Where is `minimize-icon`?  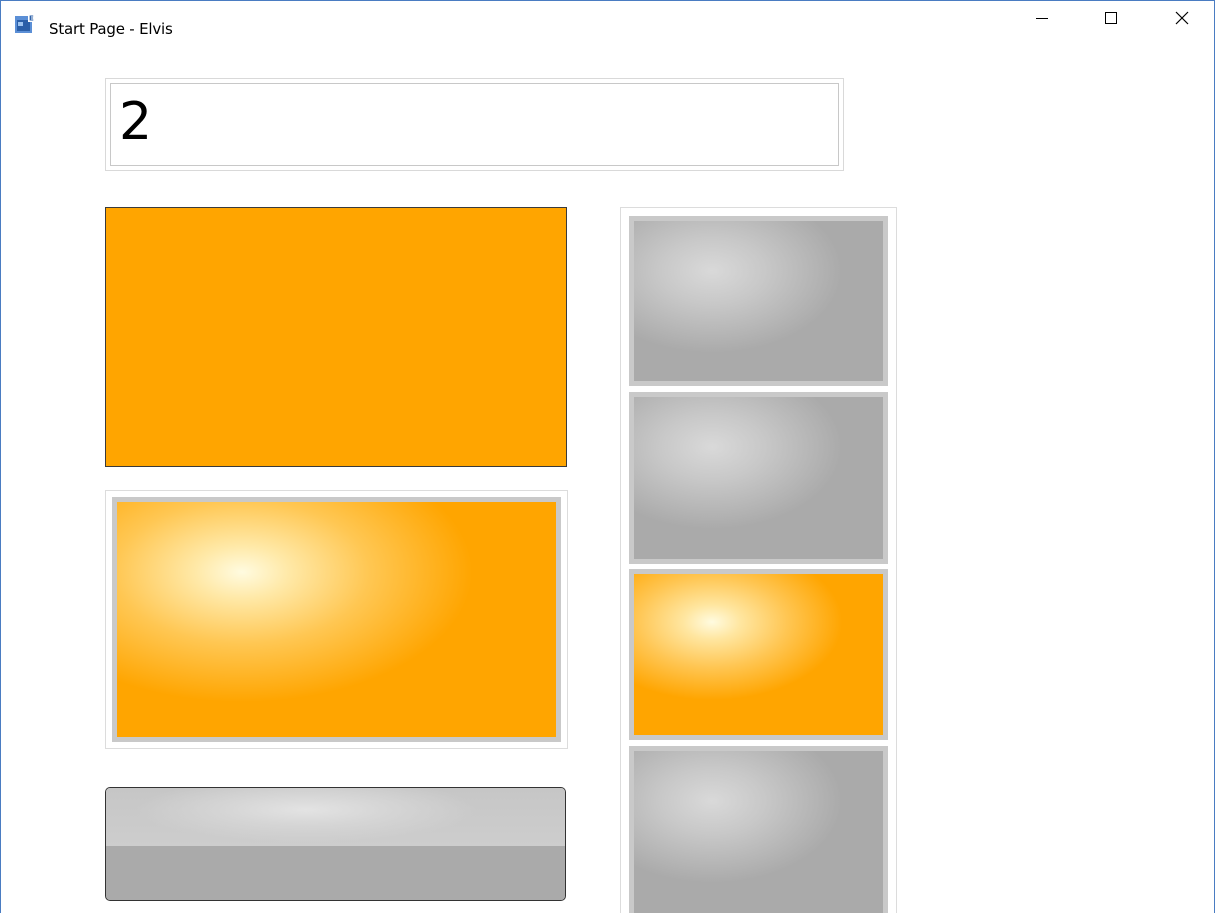 minimize-icon is located at coordinates (1042, 20).